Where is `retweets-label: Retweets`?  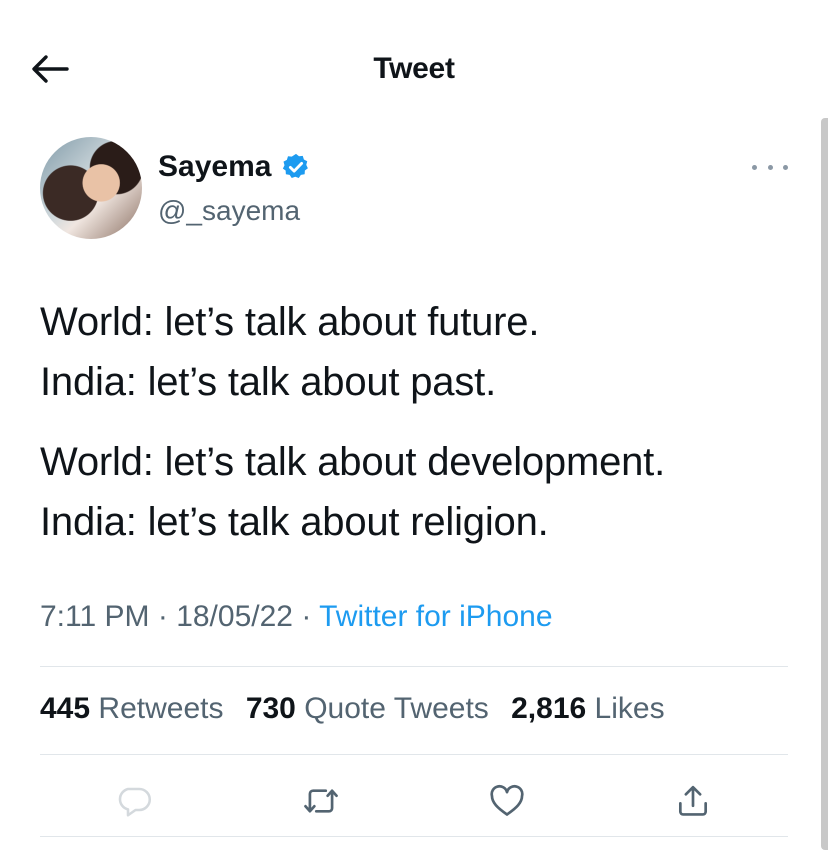 retweets-label: Retweets is located at coordinates (161, 708).